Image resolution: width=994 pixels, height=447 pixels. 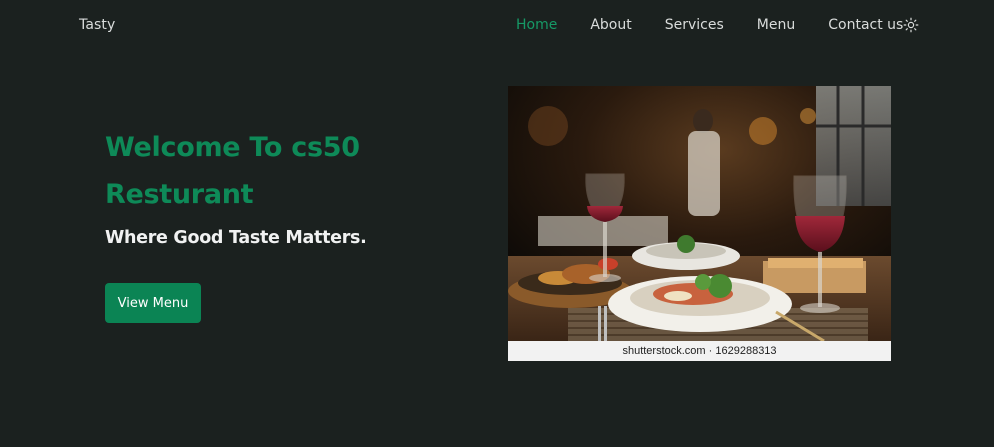 What do you see at coordinates (97, 25) in the screenshot?
I see `brand-logo: Tasty` at bounding box center [97, 25].